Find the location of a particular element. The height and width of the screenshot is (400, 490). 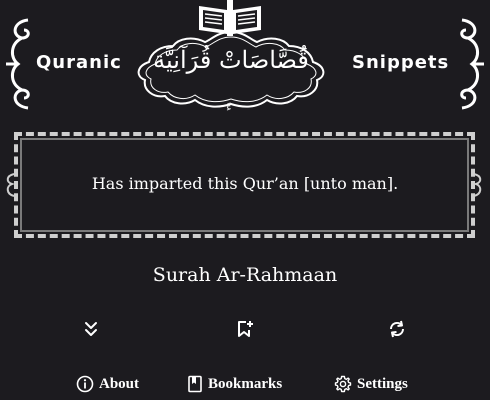

book-icon is located at coordinates (195, 384).